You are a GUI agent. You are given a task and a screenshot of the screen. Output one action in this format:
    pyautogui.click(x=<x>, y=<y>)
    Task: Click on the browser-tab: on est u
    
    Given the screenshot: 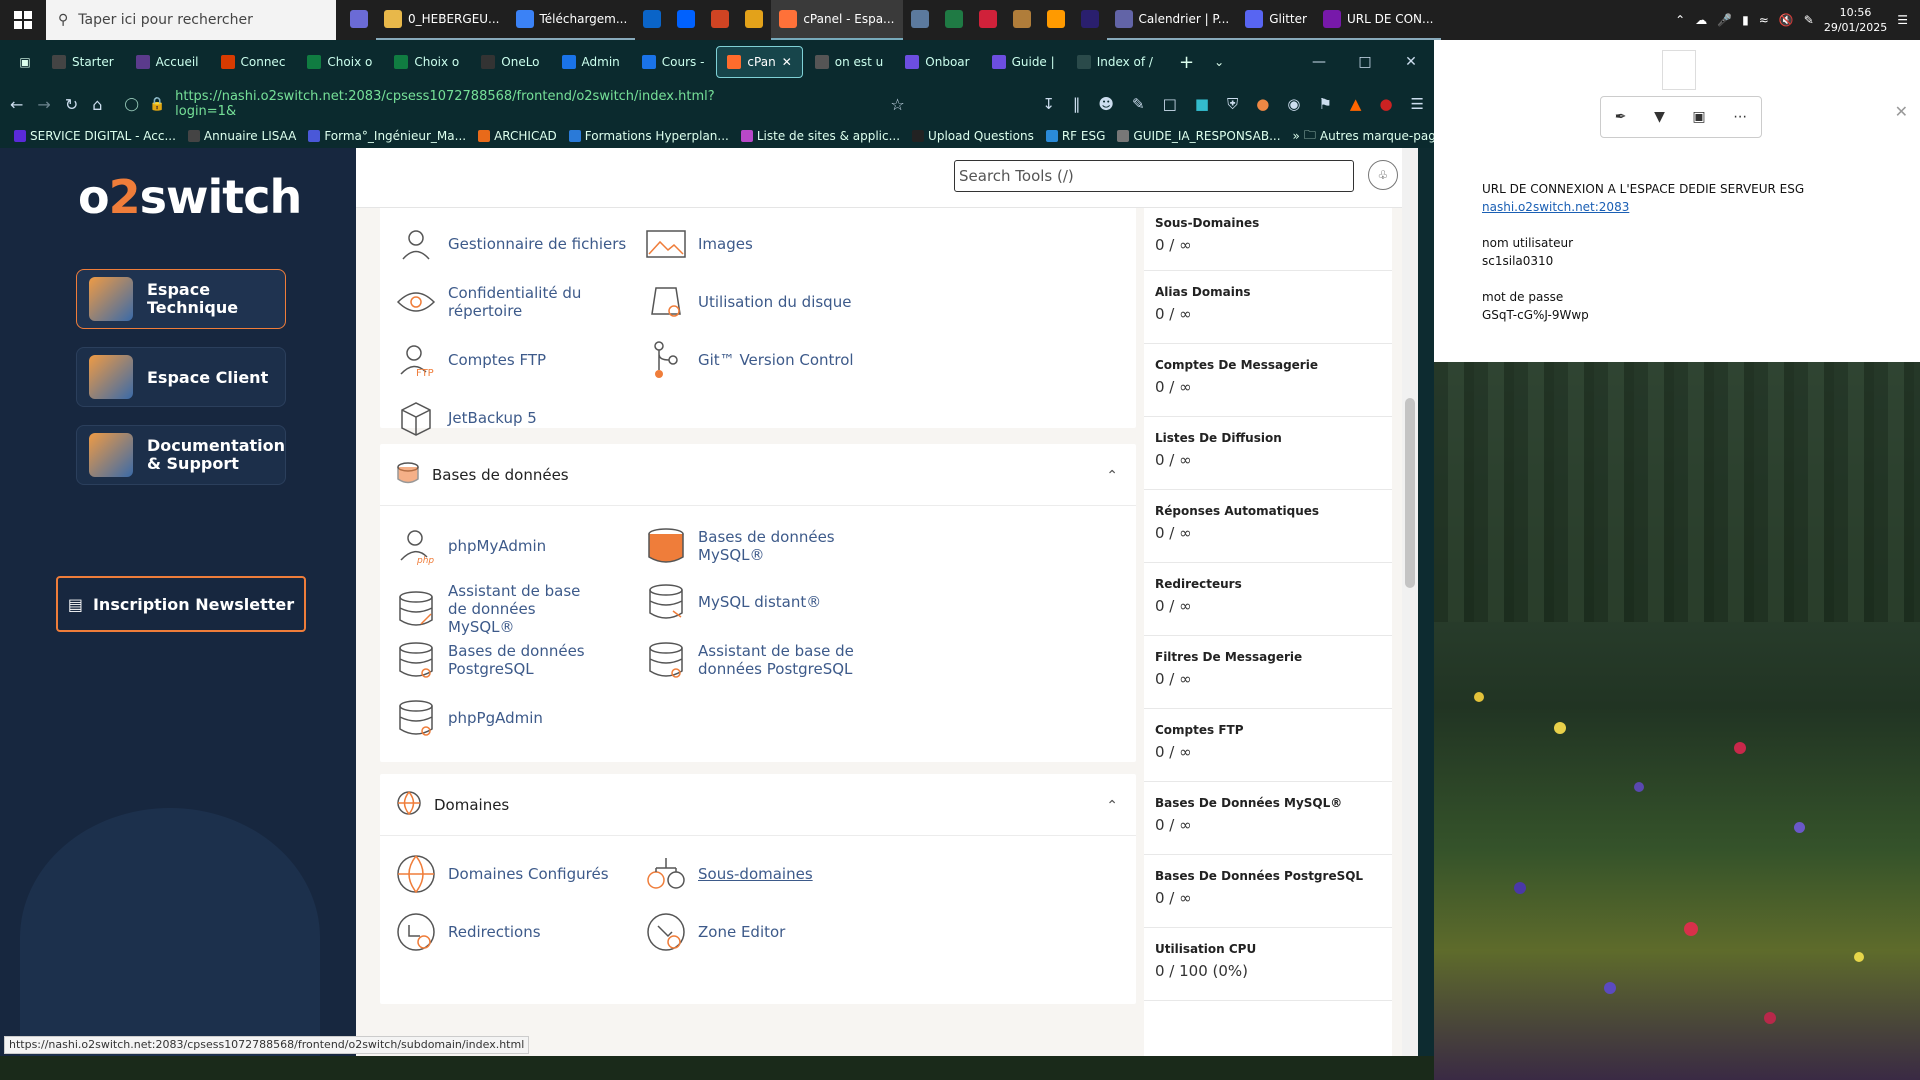 What is the action you would take?
    pyautogui.click(x=849, y=62)
    